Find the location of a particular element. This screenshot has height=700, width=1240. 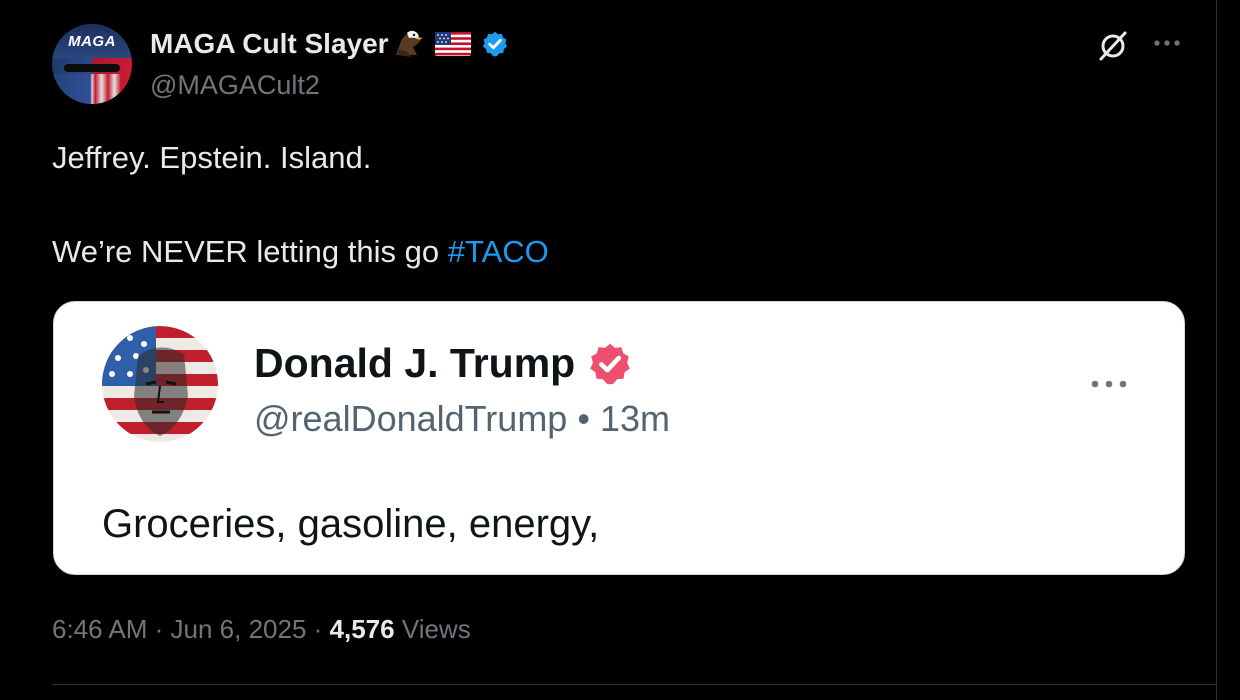

views-label: Views is located at coordinates (432, 629).